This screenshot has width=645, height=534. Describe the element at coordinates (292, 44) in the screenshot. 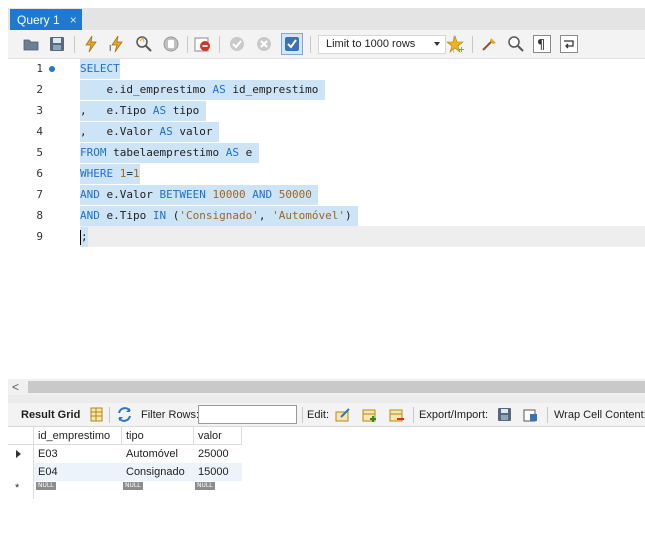

I see `autocommit-icon` at that location.